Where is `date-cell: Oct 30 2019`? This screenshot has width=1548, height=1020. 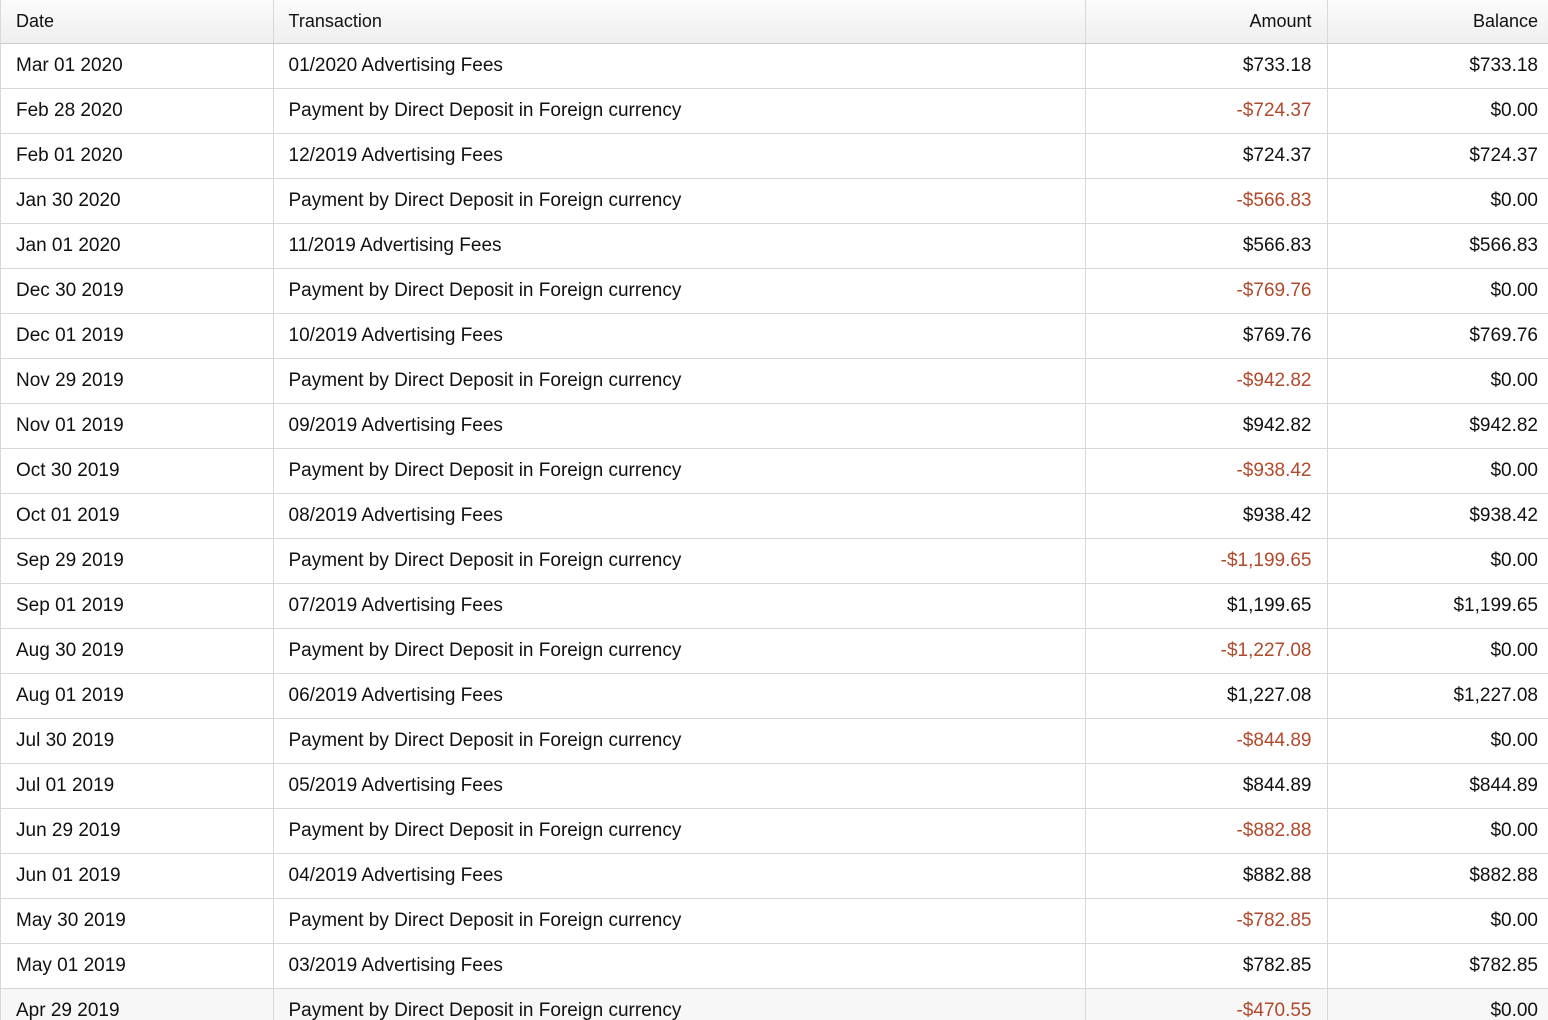 date-cell: Oct 30 2019 is located at coordinates (137, 471).